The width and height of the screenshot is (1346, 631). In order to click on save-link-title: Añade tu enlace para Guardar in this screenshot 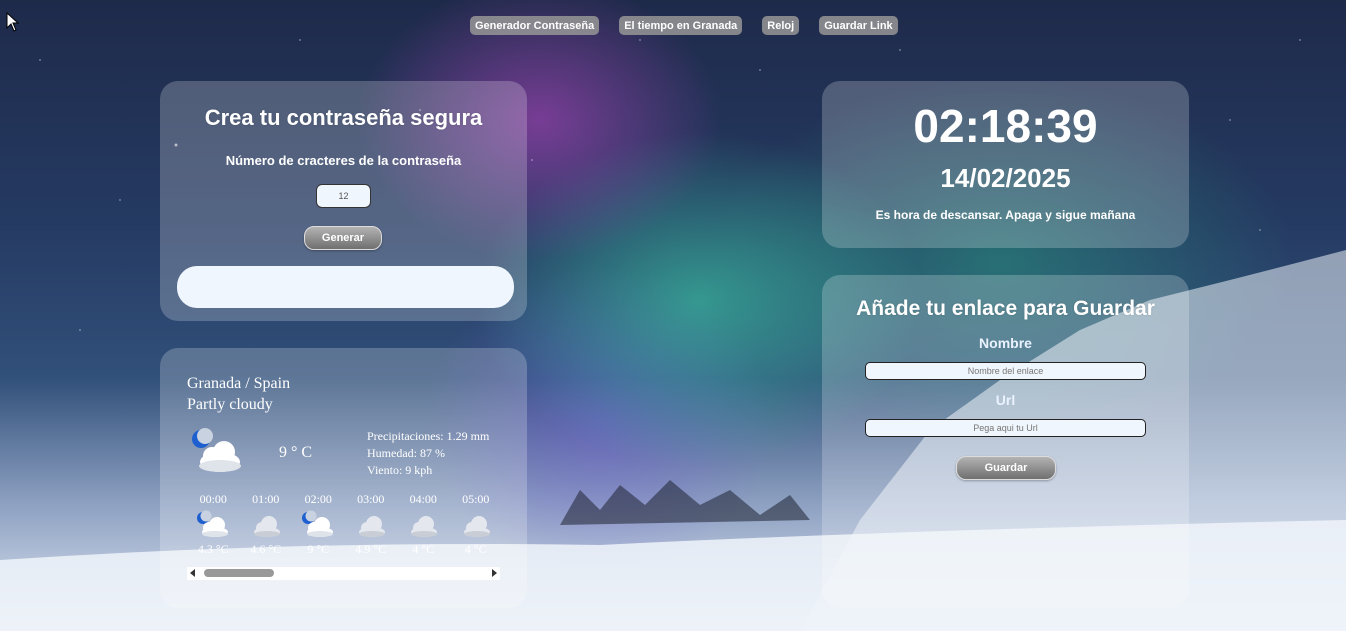, I will do `click(1005, 308)`.